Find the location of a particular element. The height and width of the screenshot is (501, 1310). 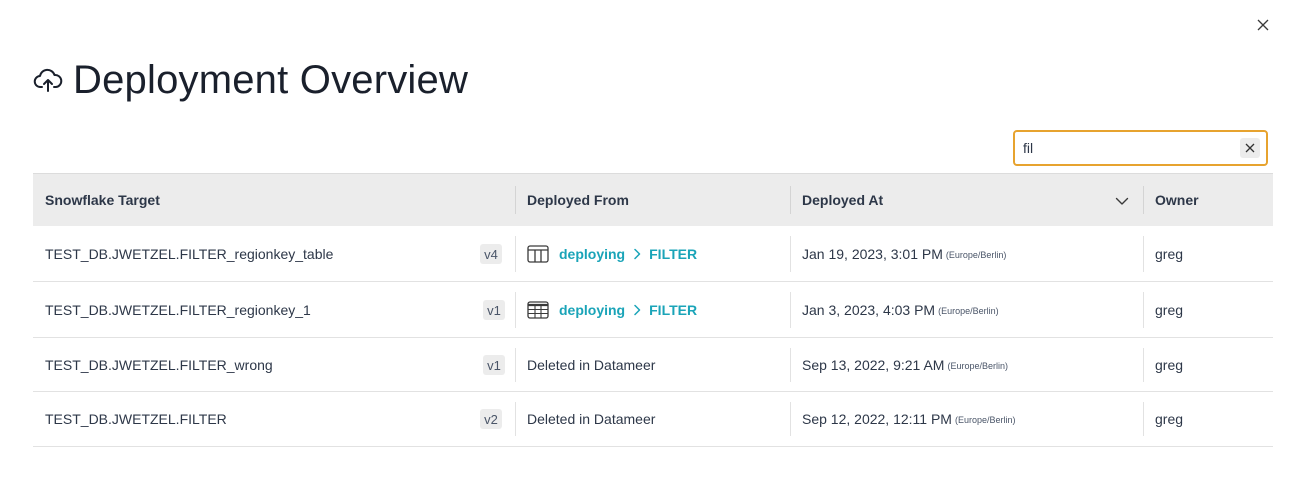

target-name: TEST_DB.JWETZEL.FILTER_wrong is located at coordinates (159, 364).